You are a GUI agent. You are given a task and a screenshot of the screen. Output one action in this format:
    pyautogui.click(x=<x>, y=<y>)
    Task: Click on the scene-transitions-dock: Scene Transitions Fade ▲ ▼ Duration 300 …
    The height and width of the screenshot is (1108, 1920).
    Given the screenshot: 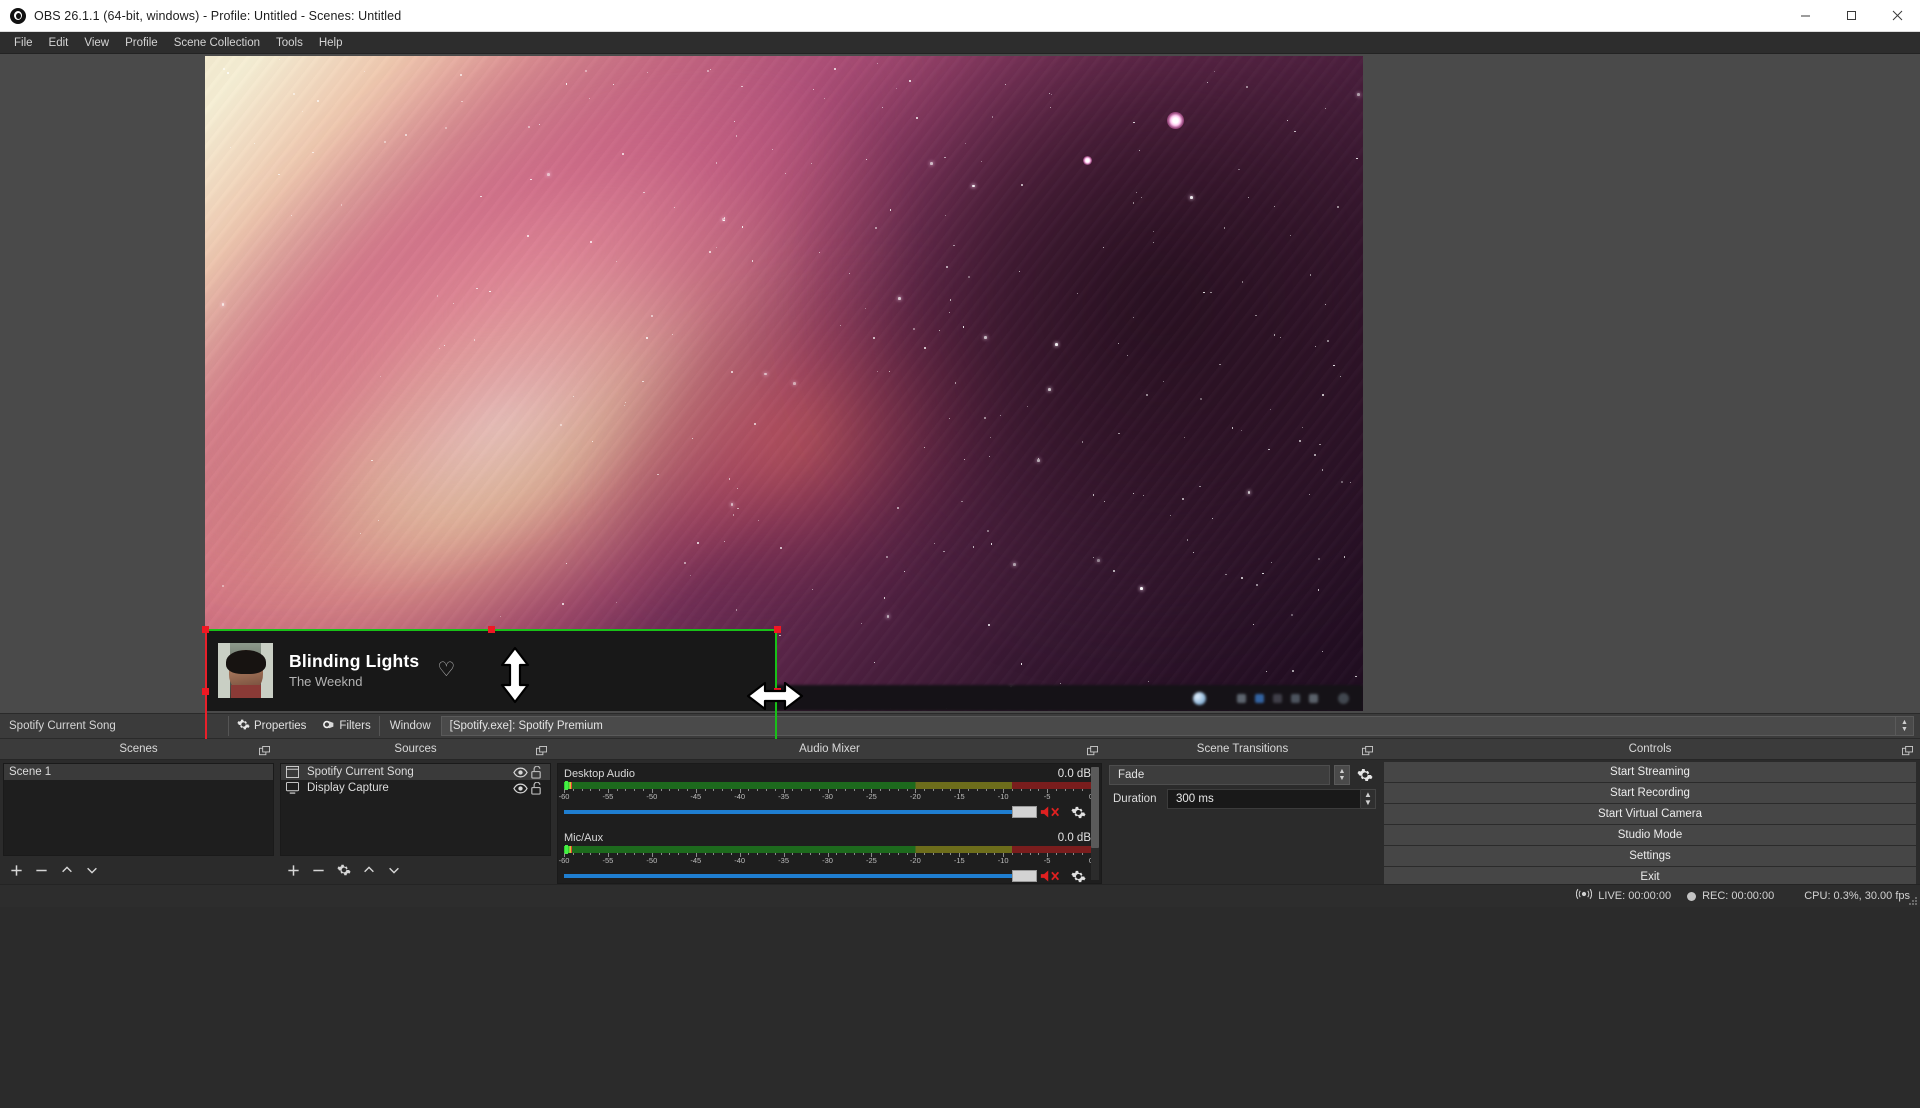 What is the action you would take?
    pyautogui.click(x=1242, y=811)
    